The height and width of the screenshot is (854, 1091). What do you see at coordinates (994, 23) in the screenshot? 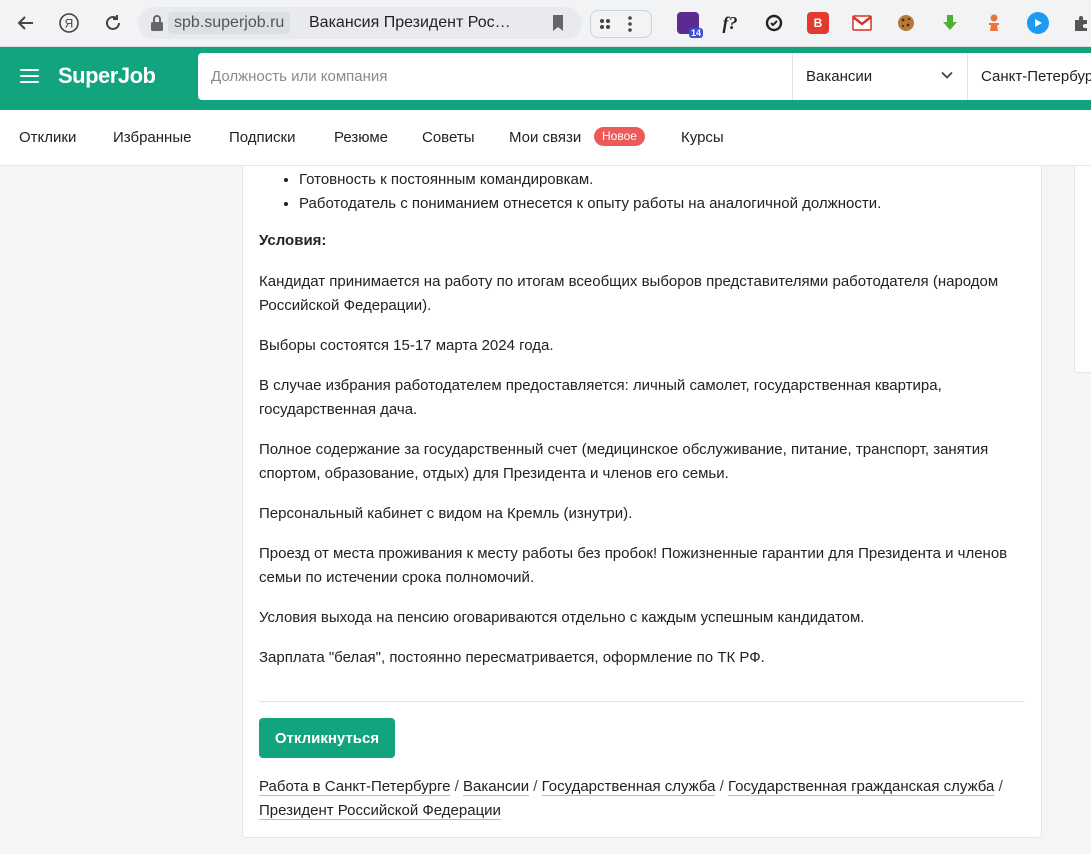
I see `chess-piece-icon` at bounding box center [994, 23].